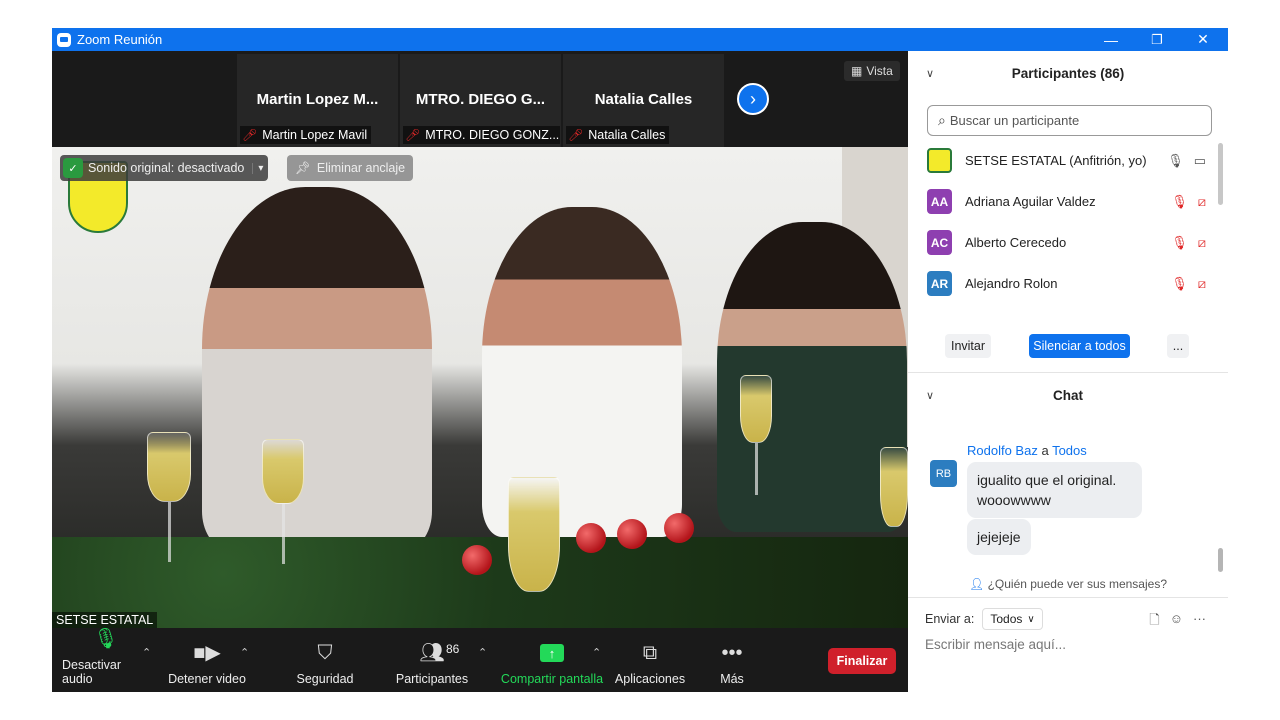  What do you see at coordinates (1079, 346) in the screenshot?
I see `mute-all-button: Silenciar a todos` at bounding box center [1079, 346].